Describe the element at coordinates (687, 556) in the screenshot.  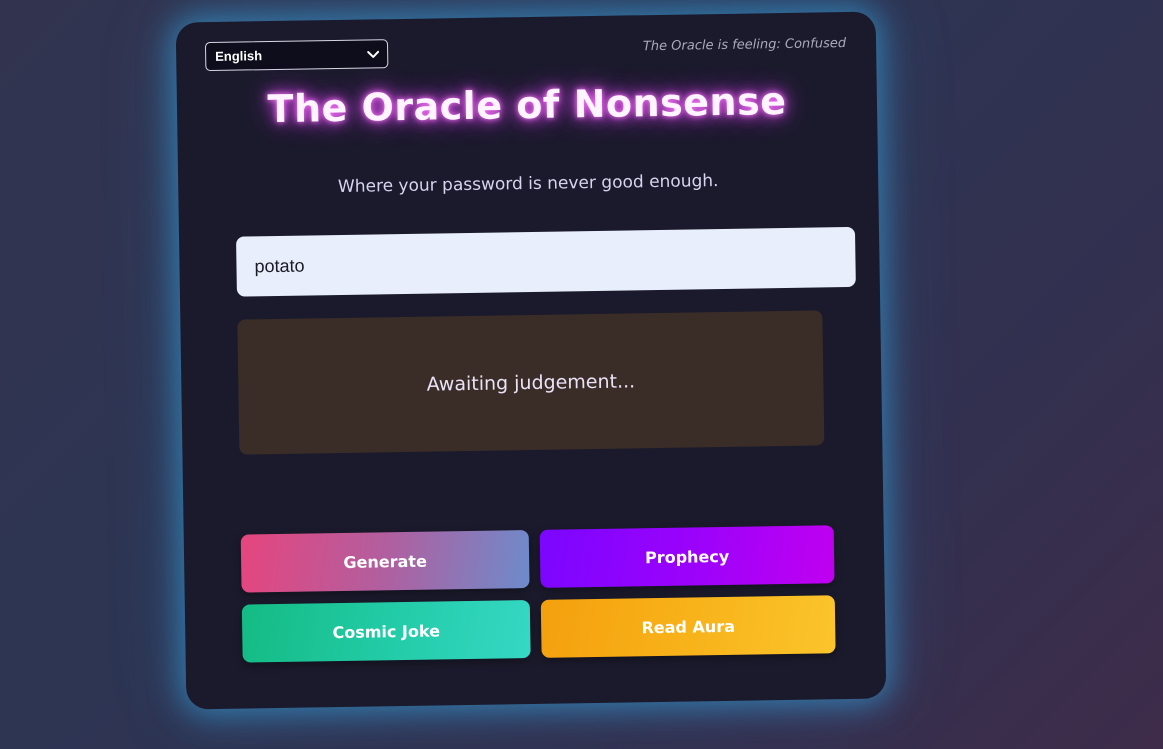
I see `prophecy-button: Prophecy` at that location.